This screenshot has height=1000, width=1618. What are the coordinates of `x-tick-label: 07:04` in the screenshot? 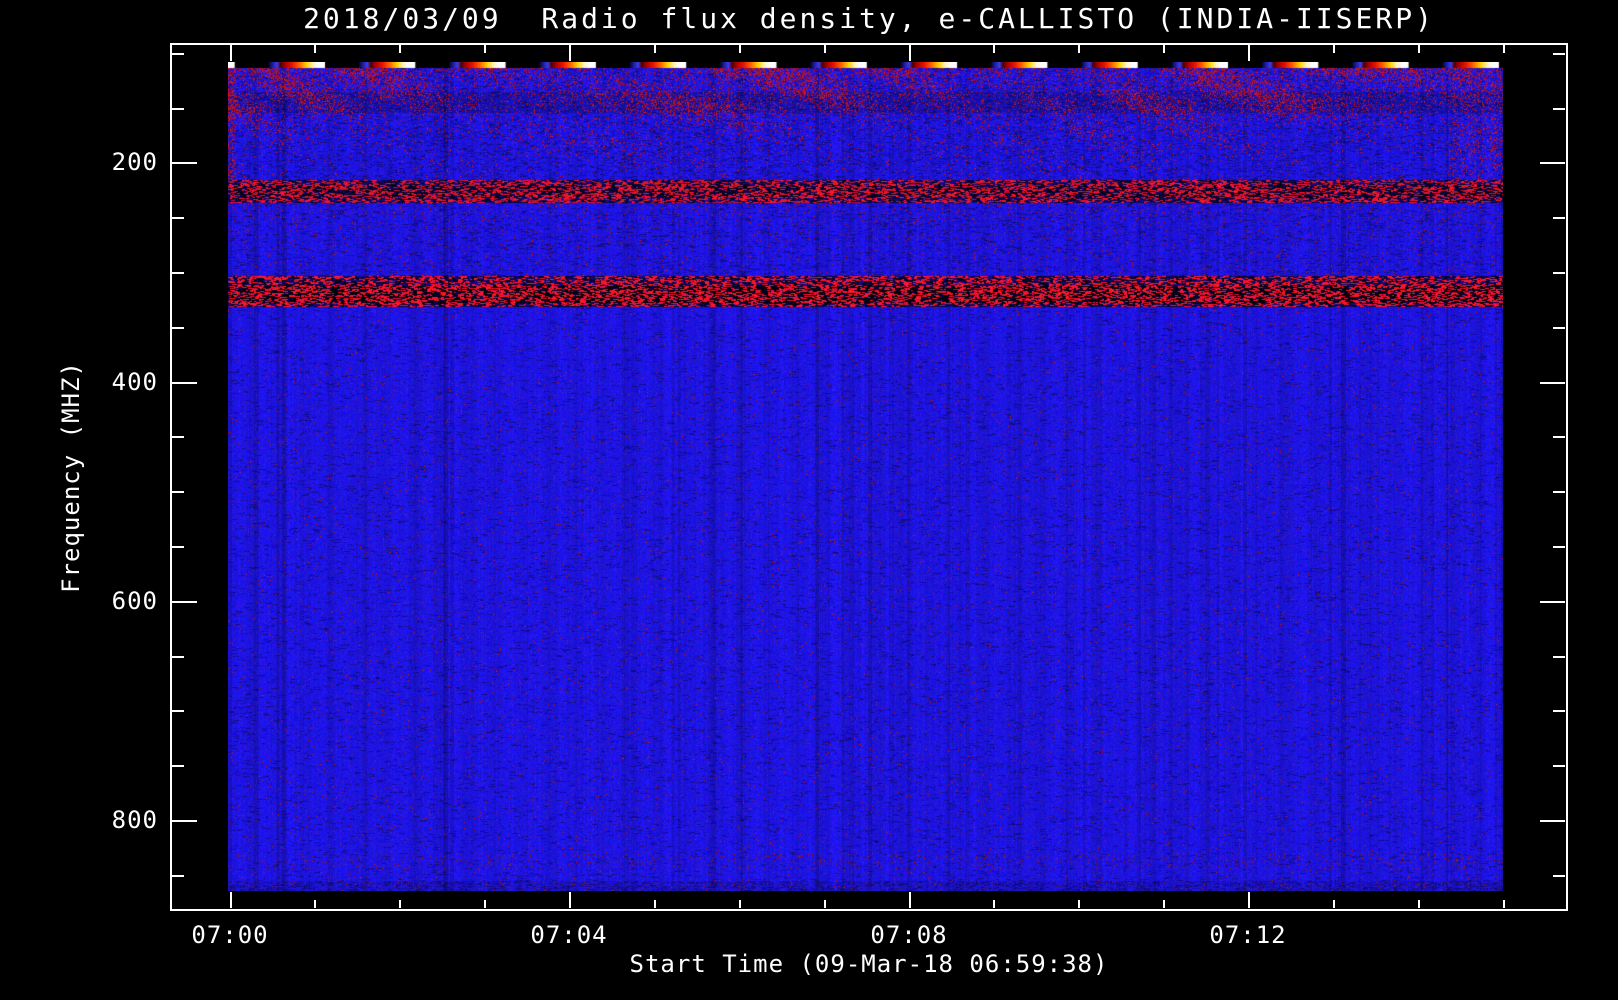 It's located at (569, 935).